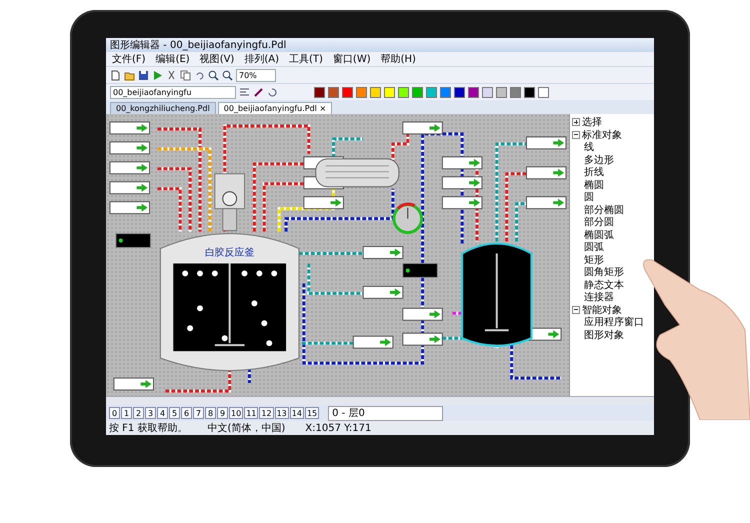  I want to click on tree-item: 圆角矩形, so click(604, 272).